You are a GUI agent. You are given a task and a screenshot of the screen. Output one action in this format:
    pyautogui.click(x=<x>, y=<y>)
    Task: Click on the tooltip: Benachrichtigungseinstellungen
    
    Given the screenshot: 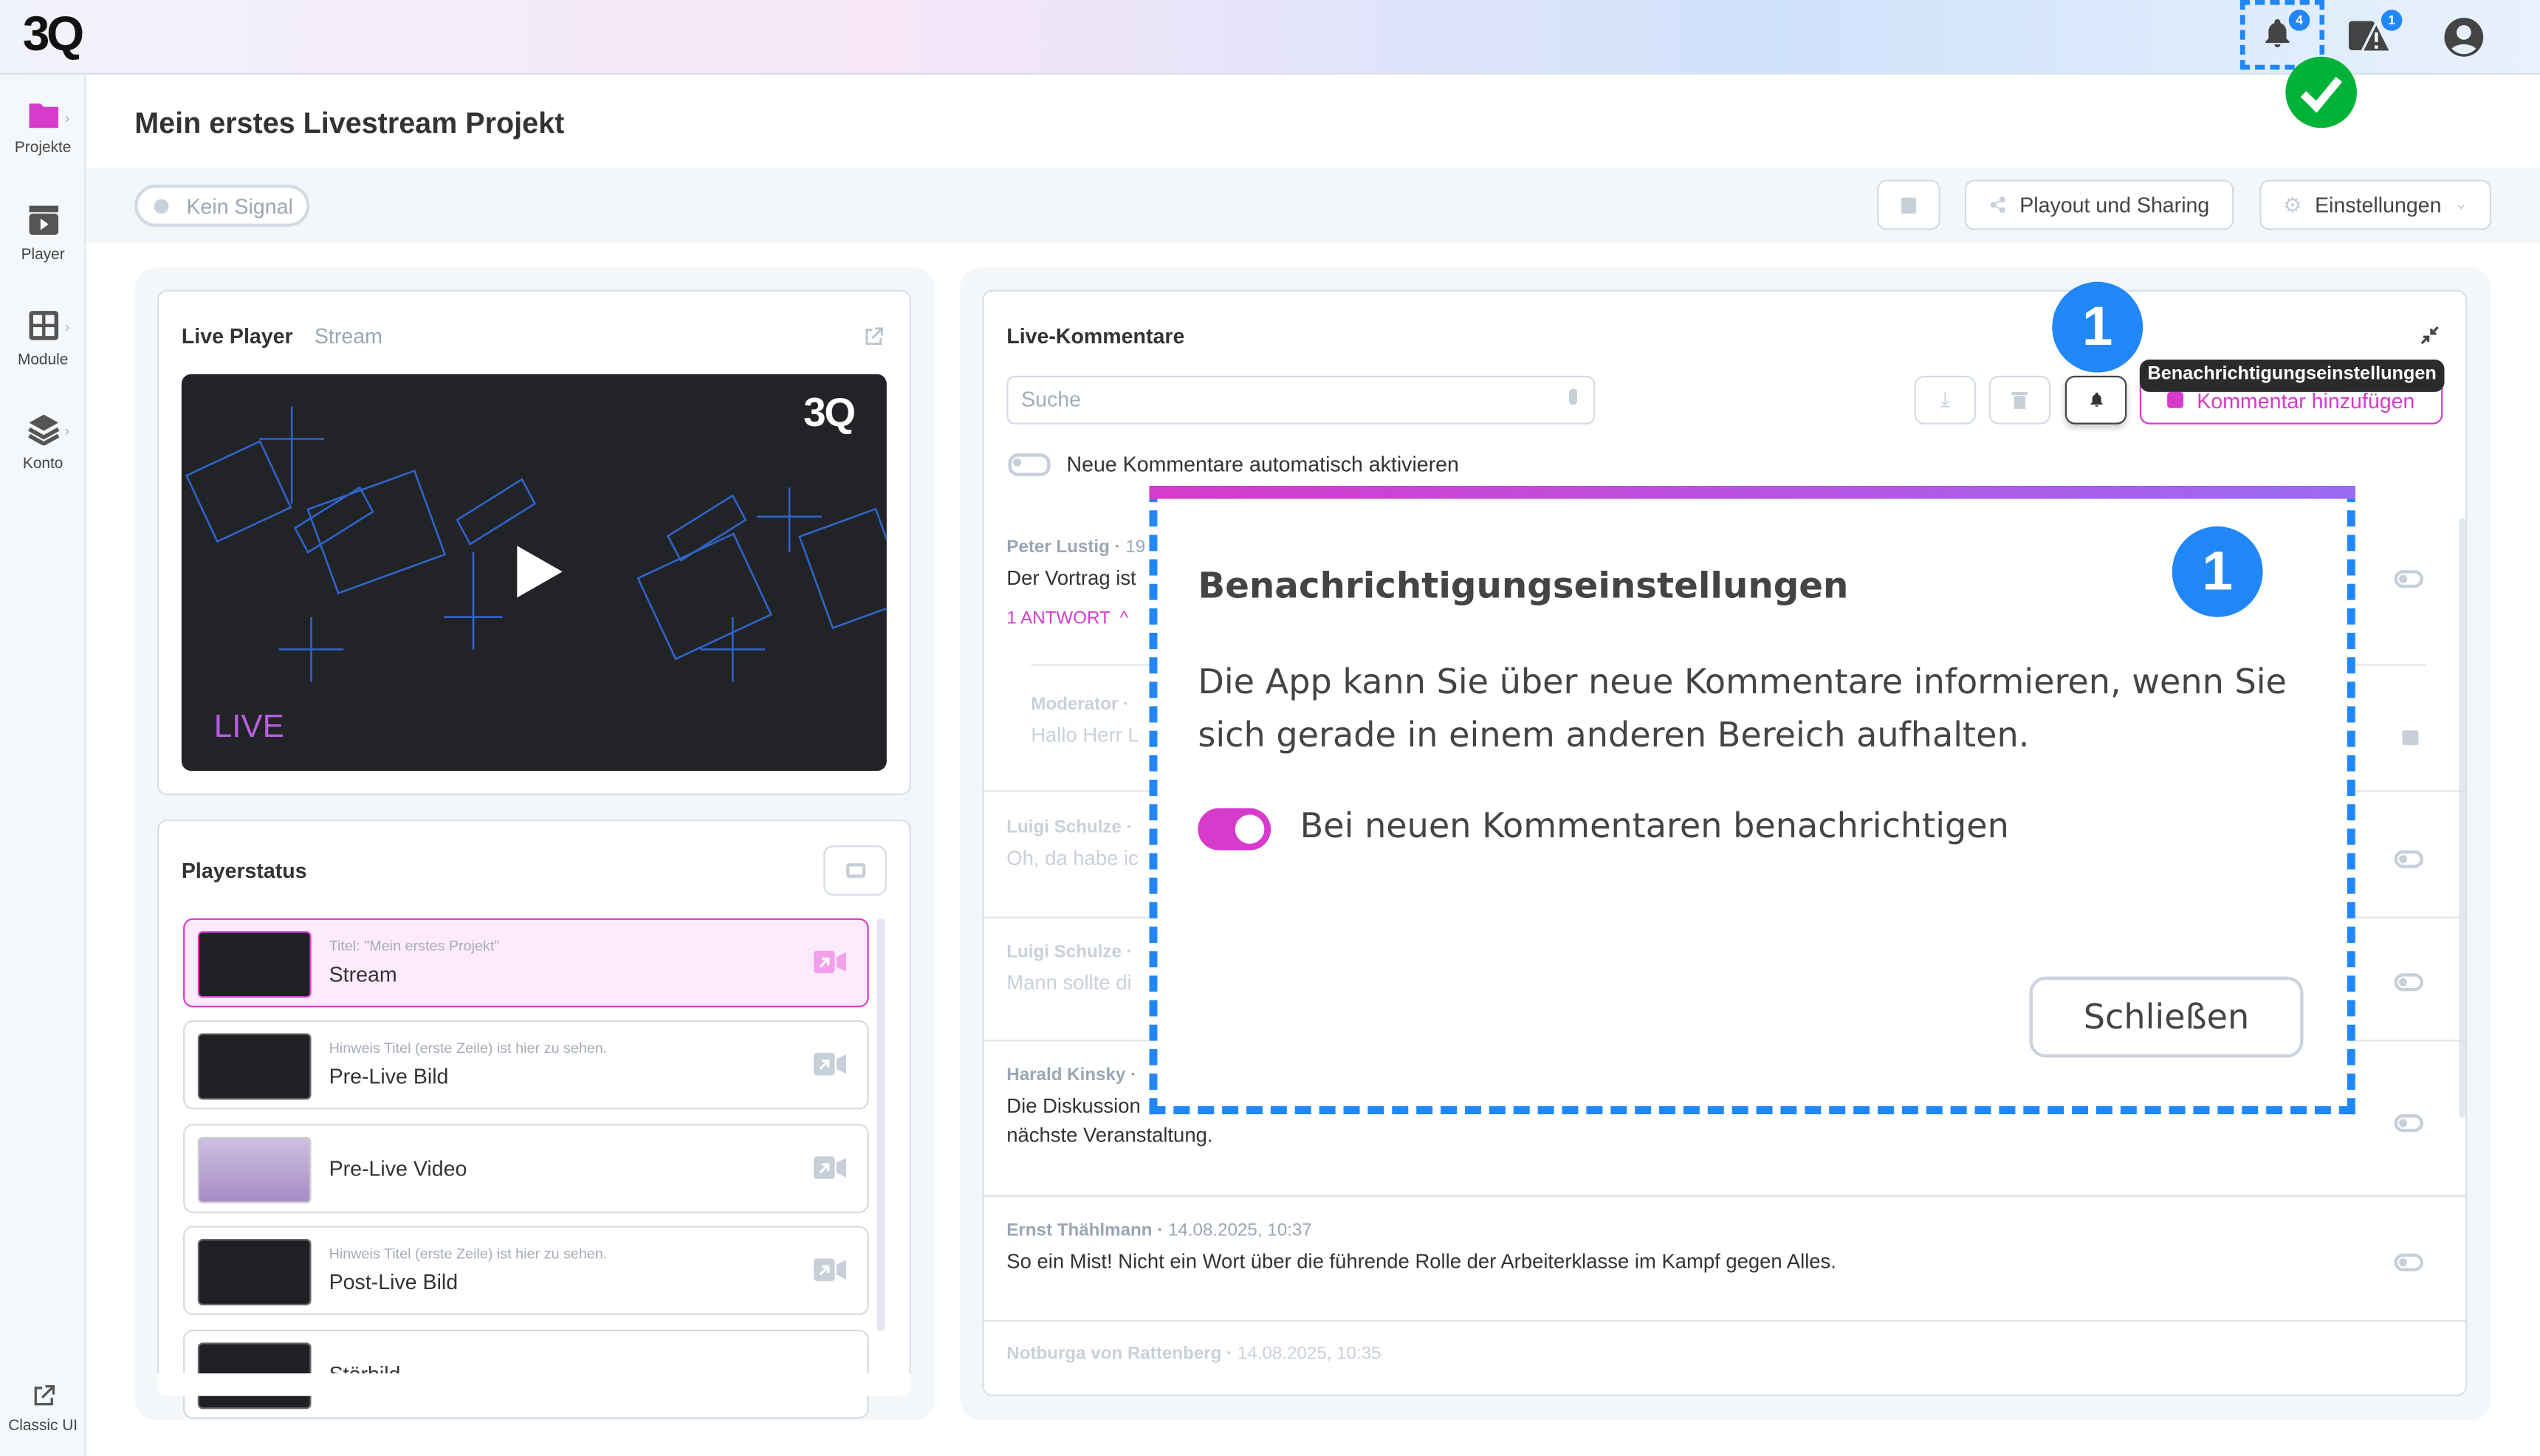 What is the action you would take?
    pyautogui.click(x=2292, y=376)
    